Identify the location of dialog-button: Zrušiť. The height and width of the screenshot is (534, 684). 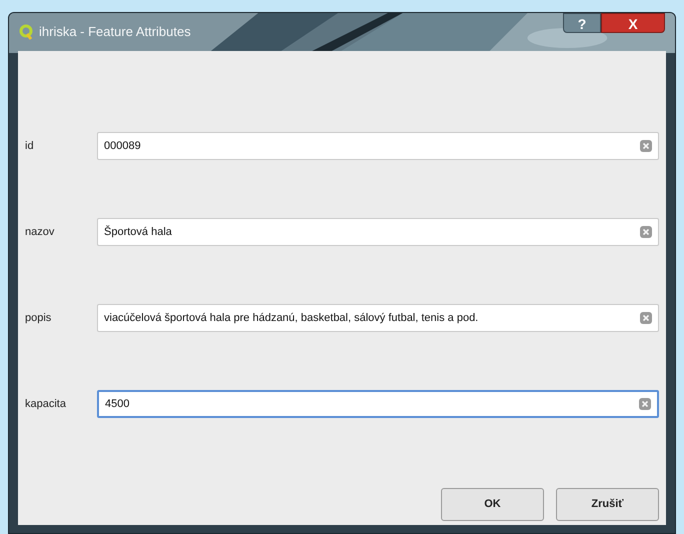
(607, 504).